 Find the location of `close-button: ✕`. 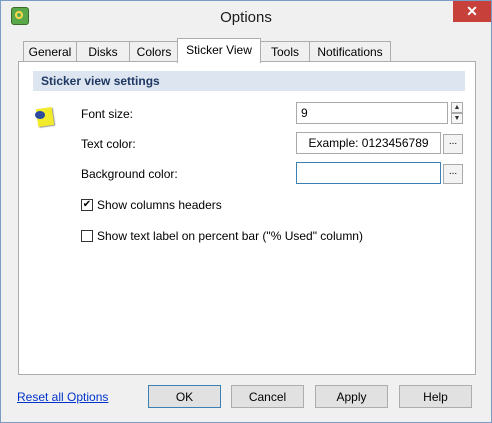

close-button: ✕ is located at coordinates (472, 11).